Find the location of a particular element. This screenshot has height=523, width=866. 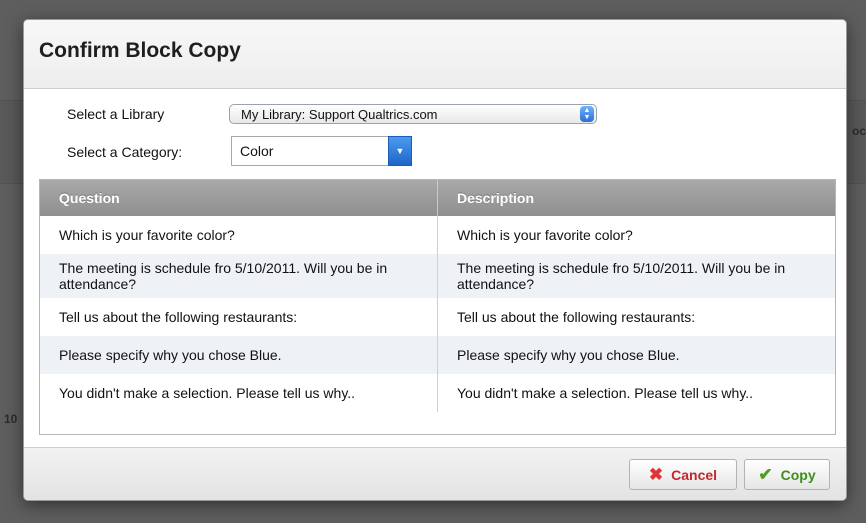

x-icon: ✖ is located at coordinates (656, 474).